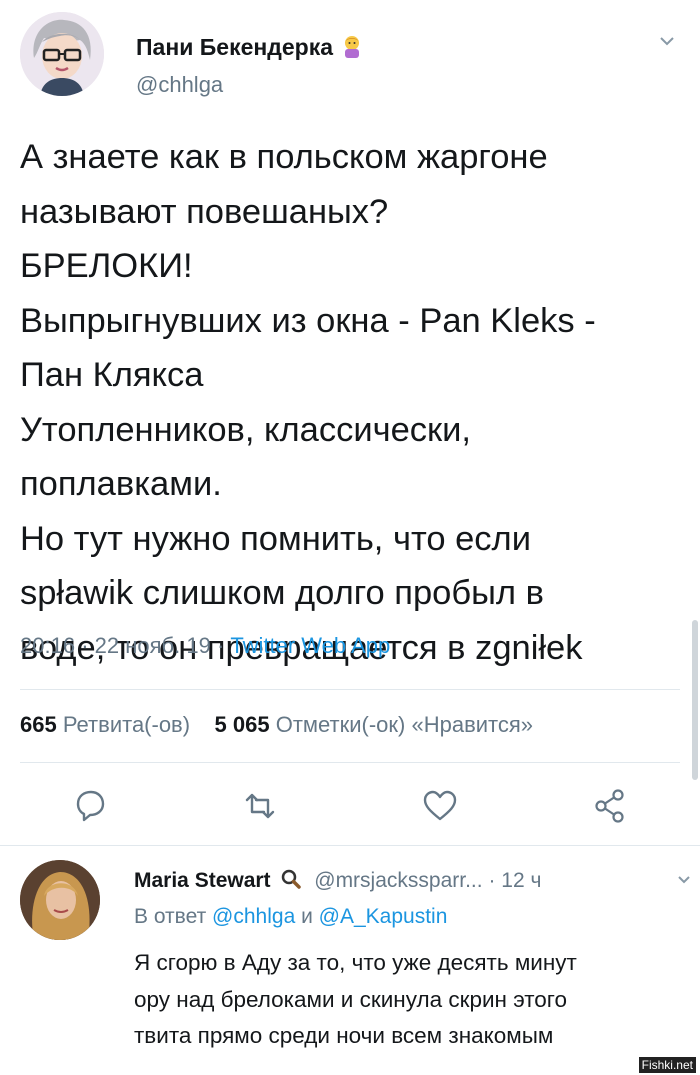 The width and height of the screenshot is (700, 1075). What do you see at coordinates (242, 724) in the screenshot?
I see `likes-count: 5 065` at bounding box center [242, 724].